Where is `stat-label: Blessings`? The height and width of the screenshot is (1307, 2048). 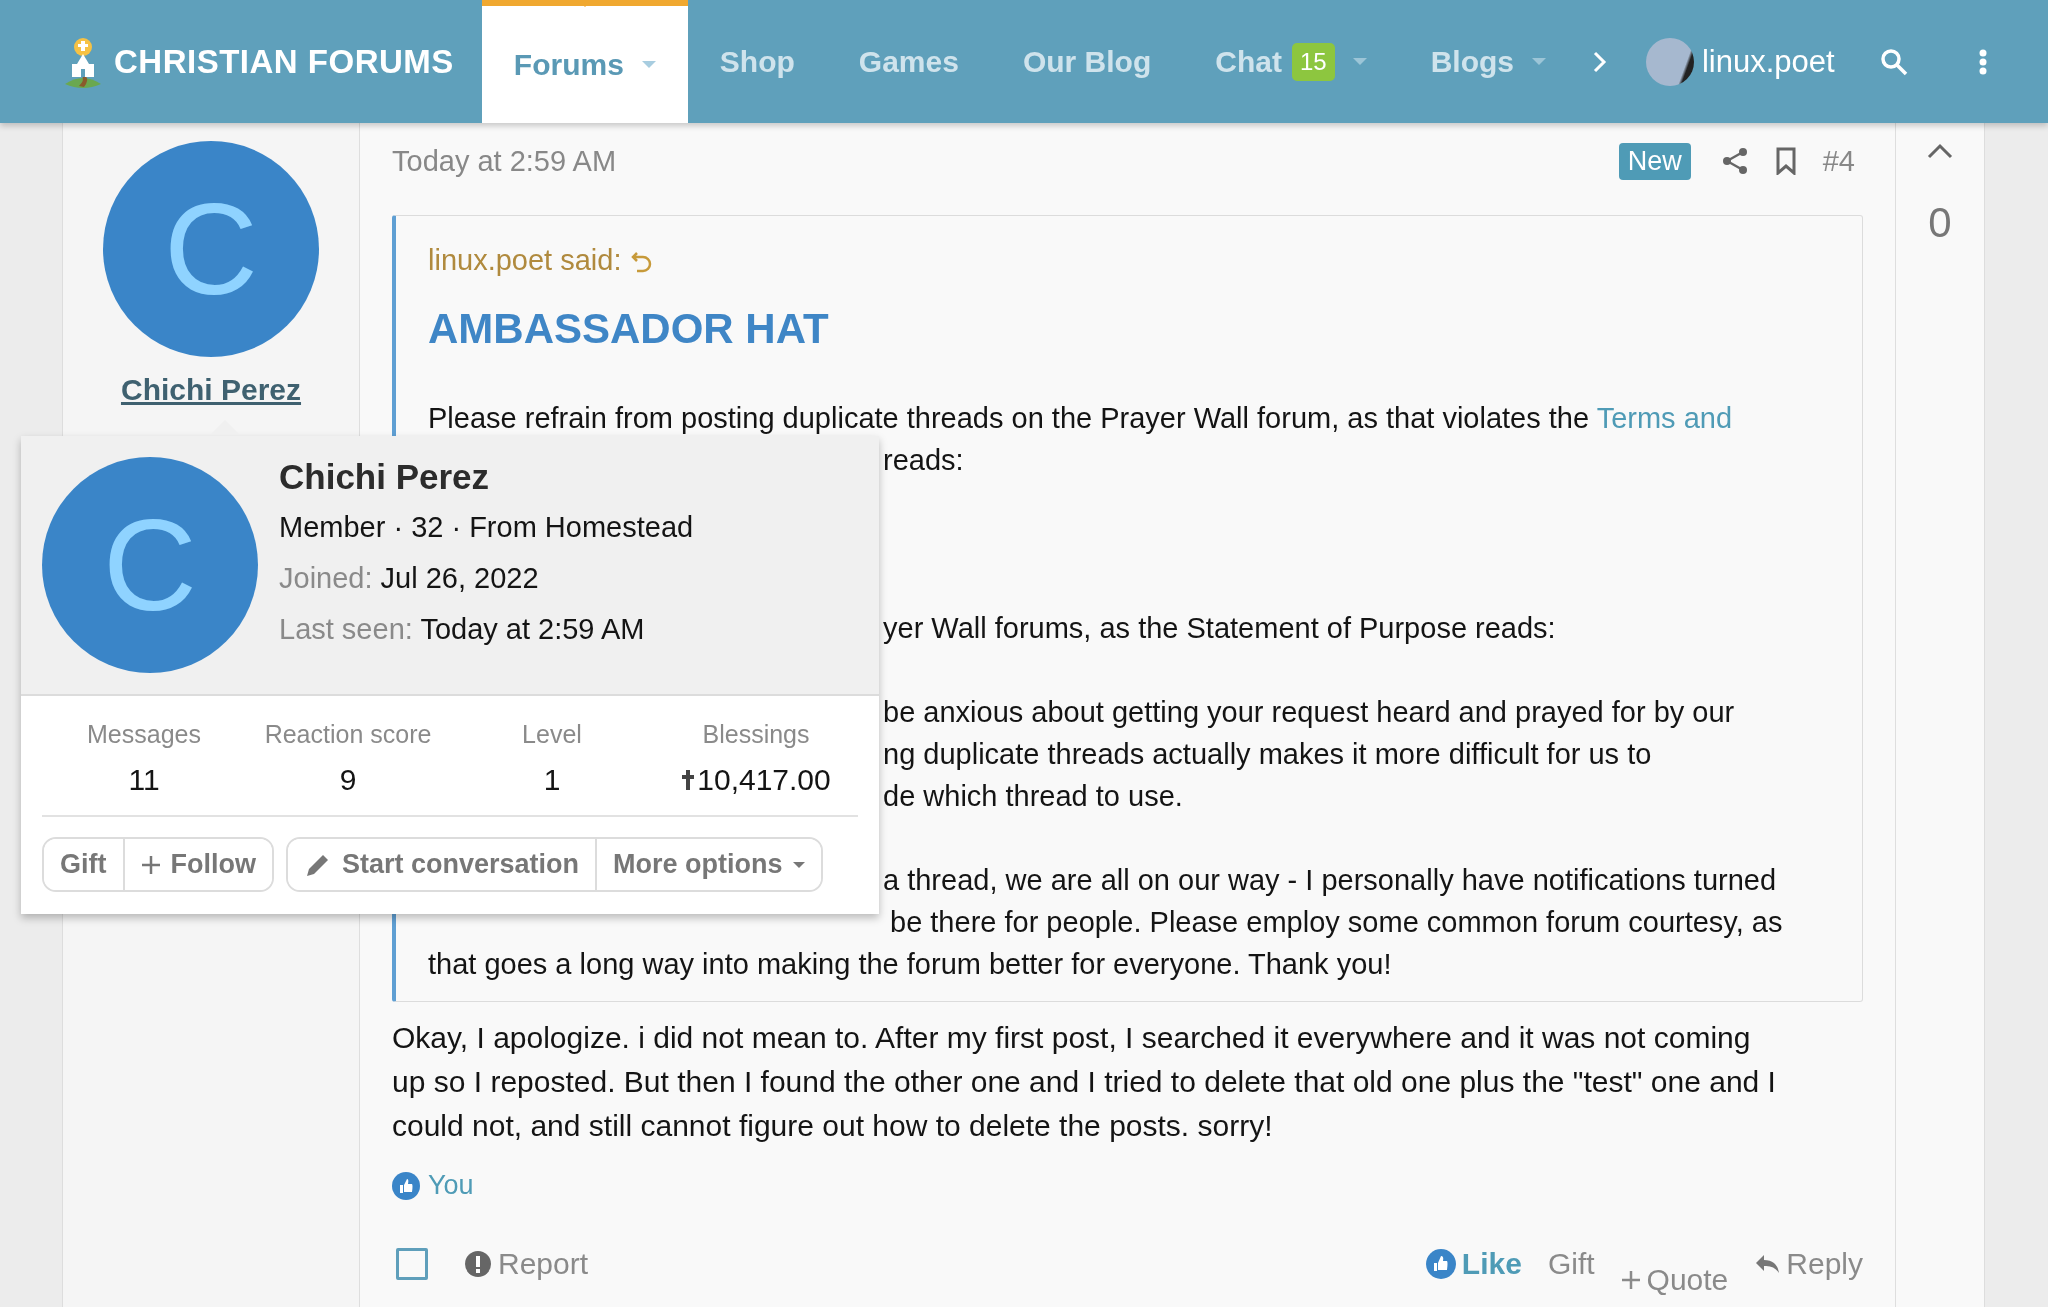 stat-label: Blessings is located at coordinates (756, 734).